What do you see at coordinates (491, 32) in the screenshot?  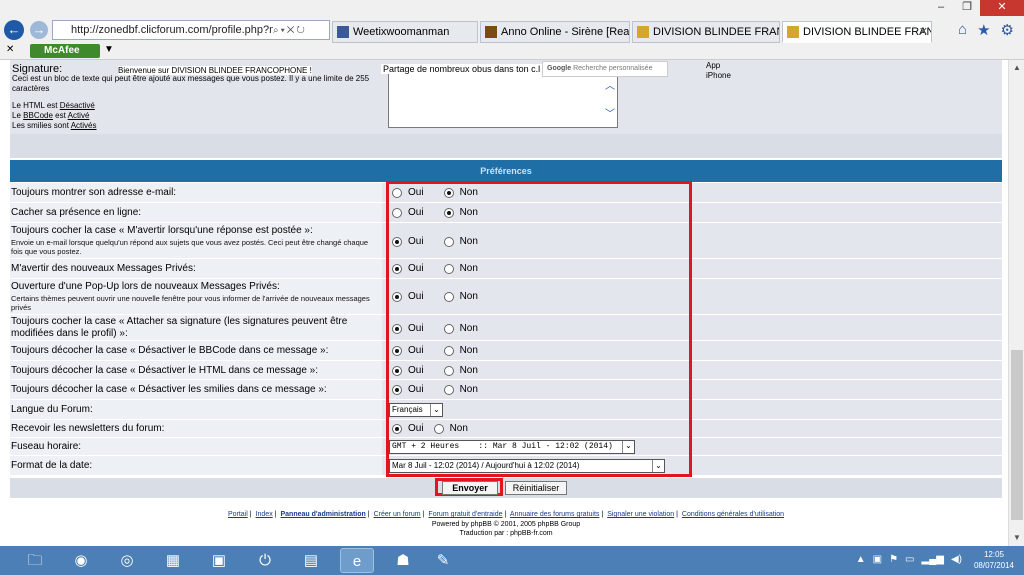 I see `anno-icon` at bounding box center [491, 32].